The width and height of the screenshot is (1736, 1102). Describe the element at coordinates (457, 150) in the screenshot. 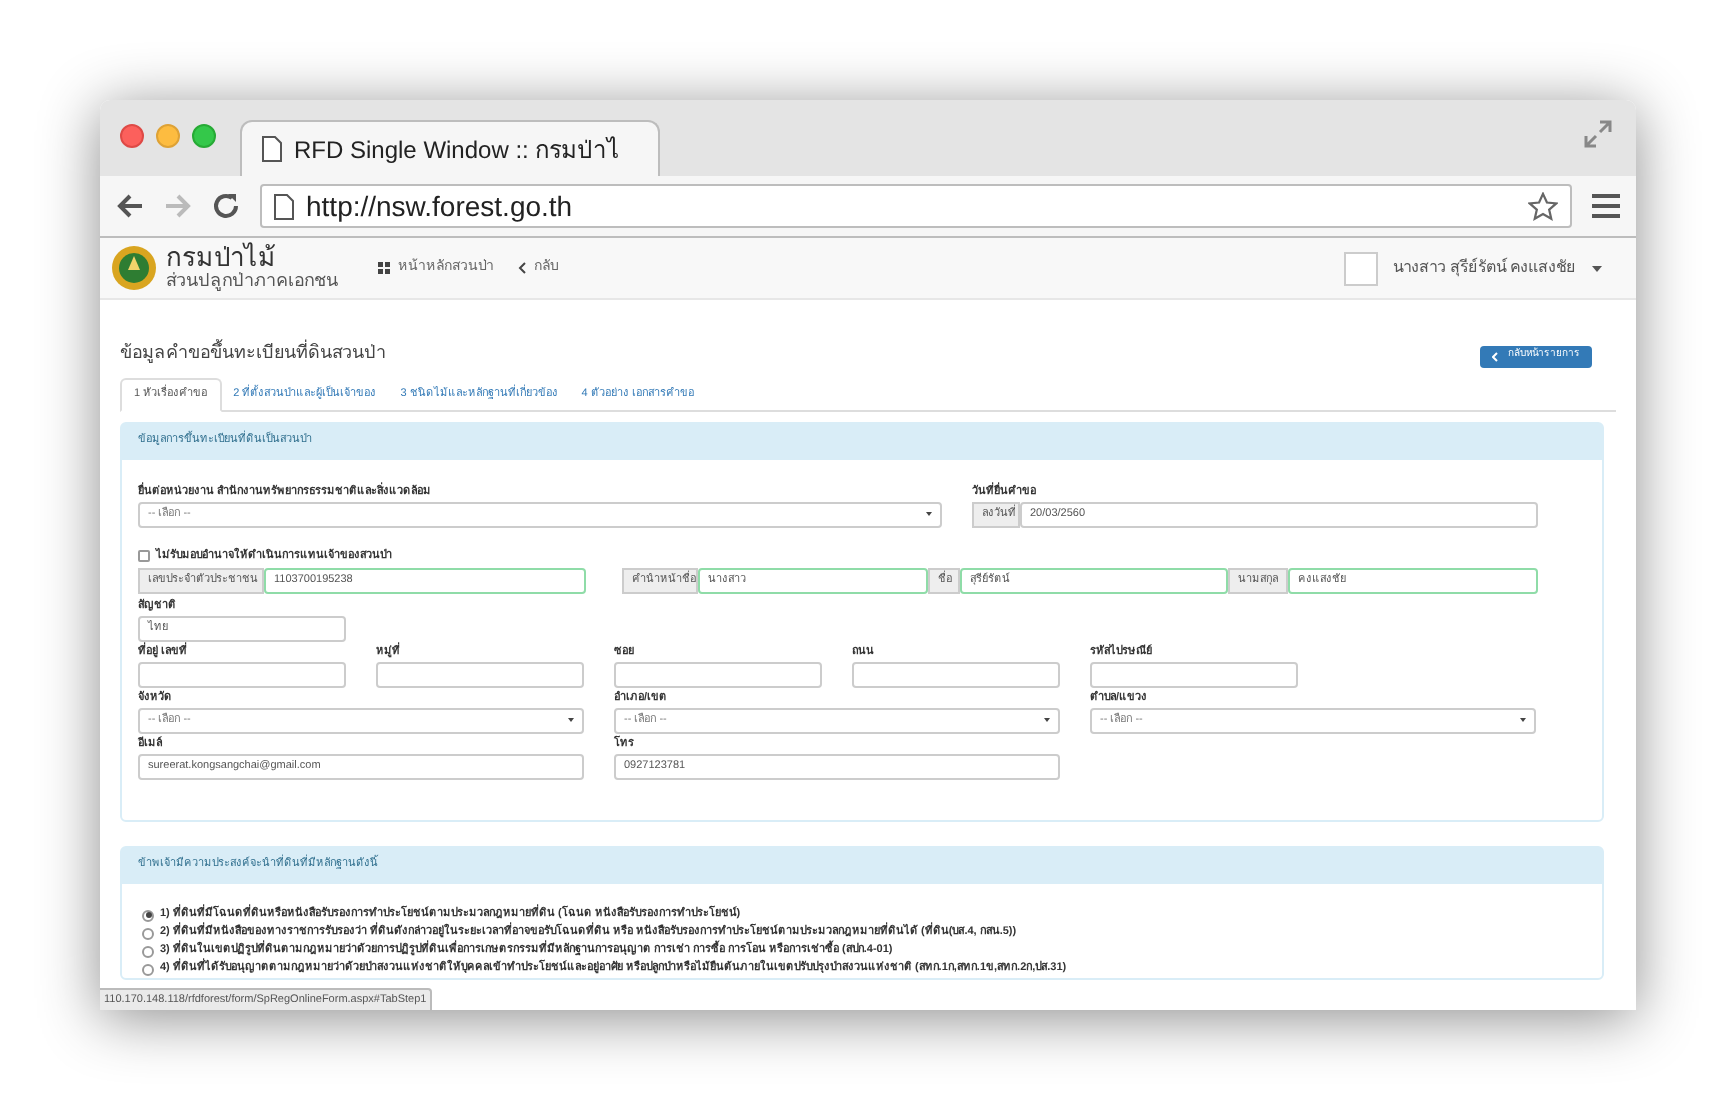

I see `tab-title: RFD Single Window :: กรมป่าไ` at that location.